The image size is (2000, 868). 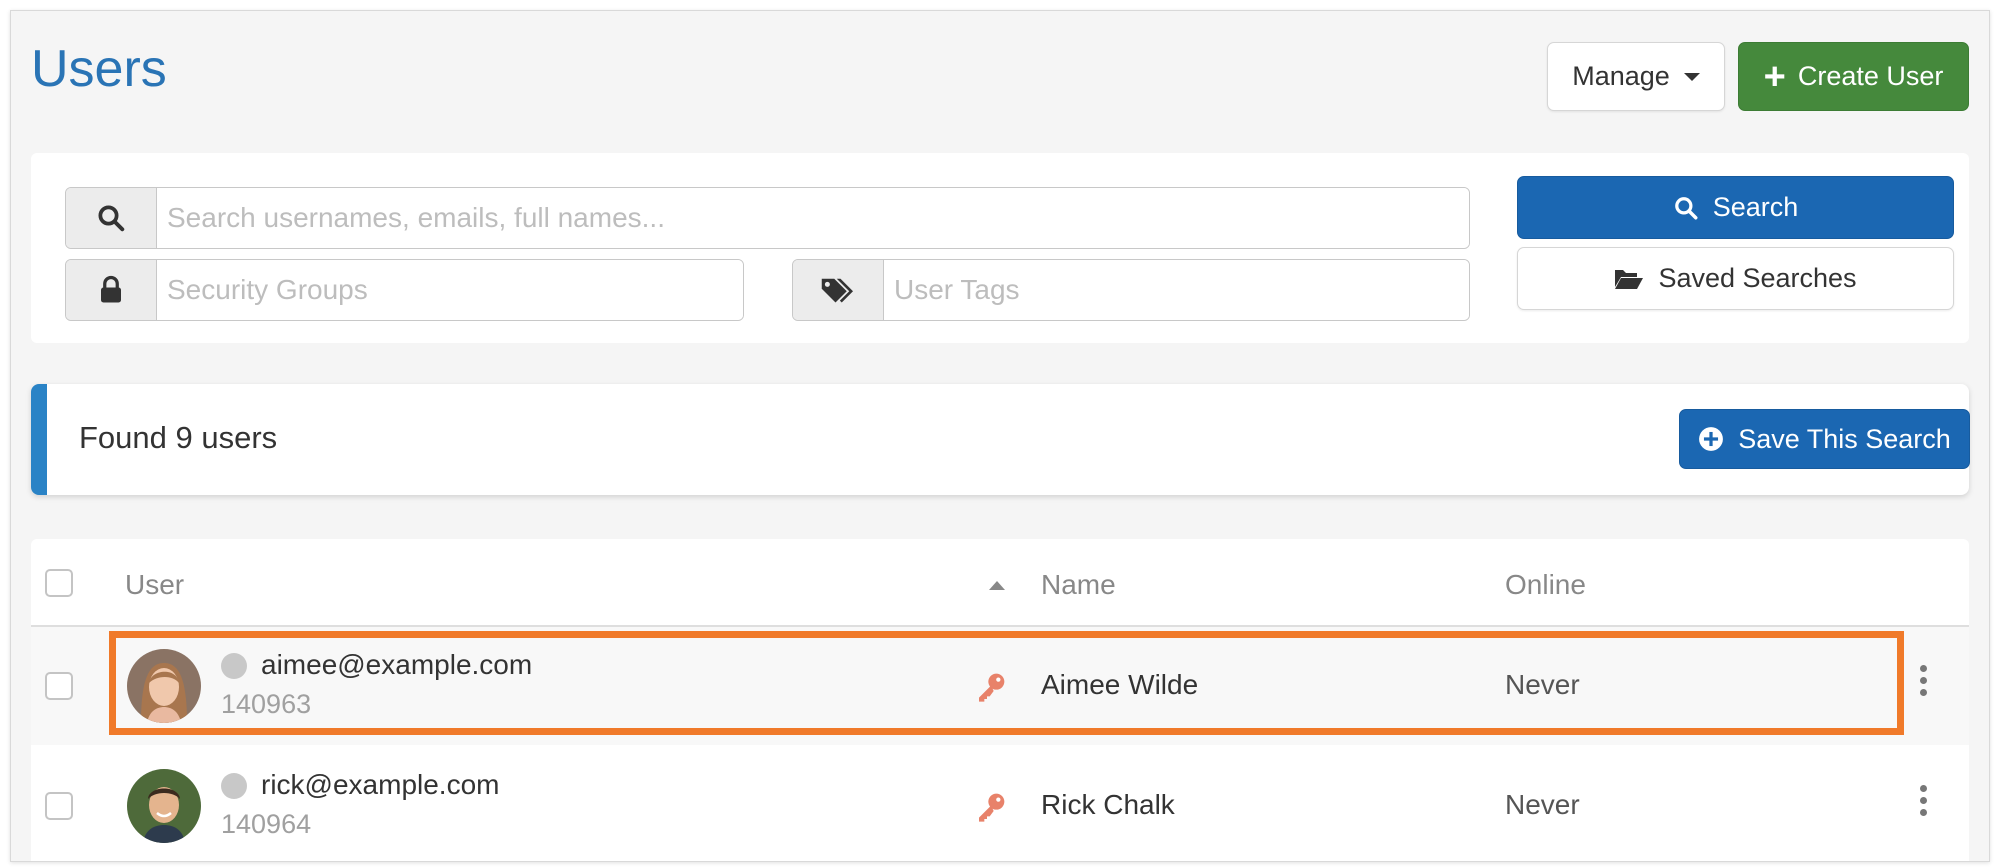 I want to click on column-header-online: Online, so click(x=1545, y=585).